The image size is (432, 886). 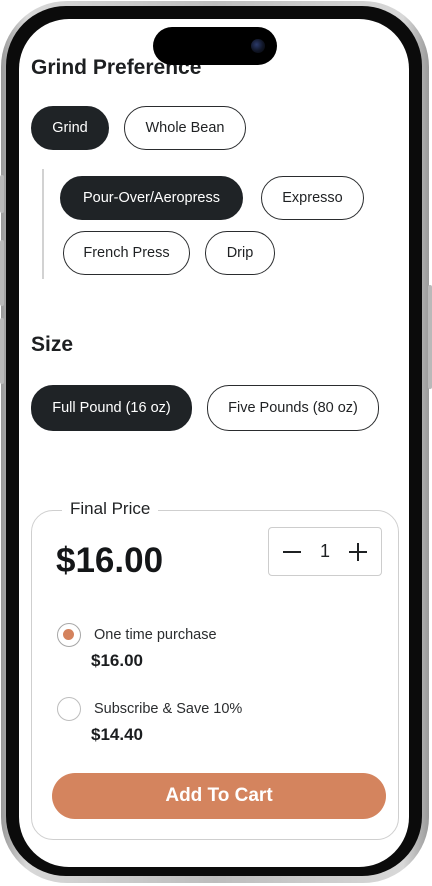 I want to click on method-pour-over-aeropress: Pour-Over/Aeropress, so click(x=151, y=198).